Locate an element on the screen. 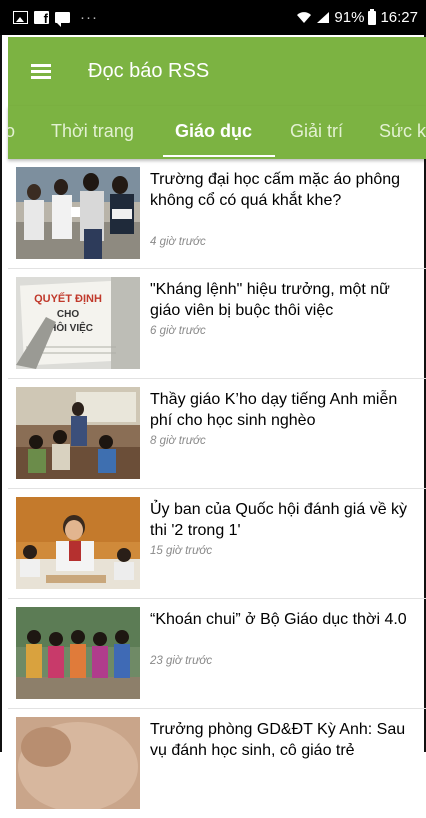 The width and height of the screenshot is (426, 818). thumb-text-line1: QUYẾT ĐỊNH is located at coordinates (68, 298).